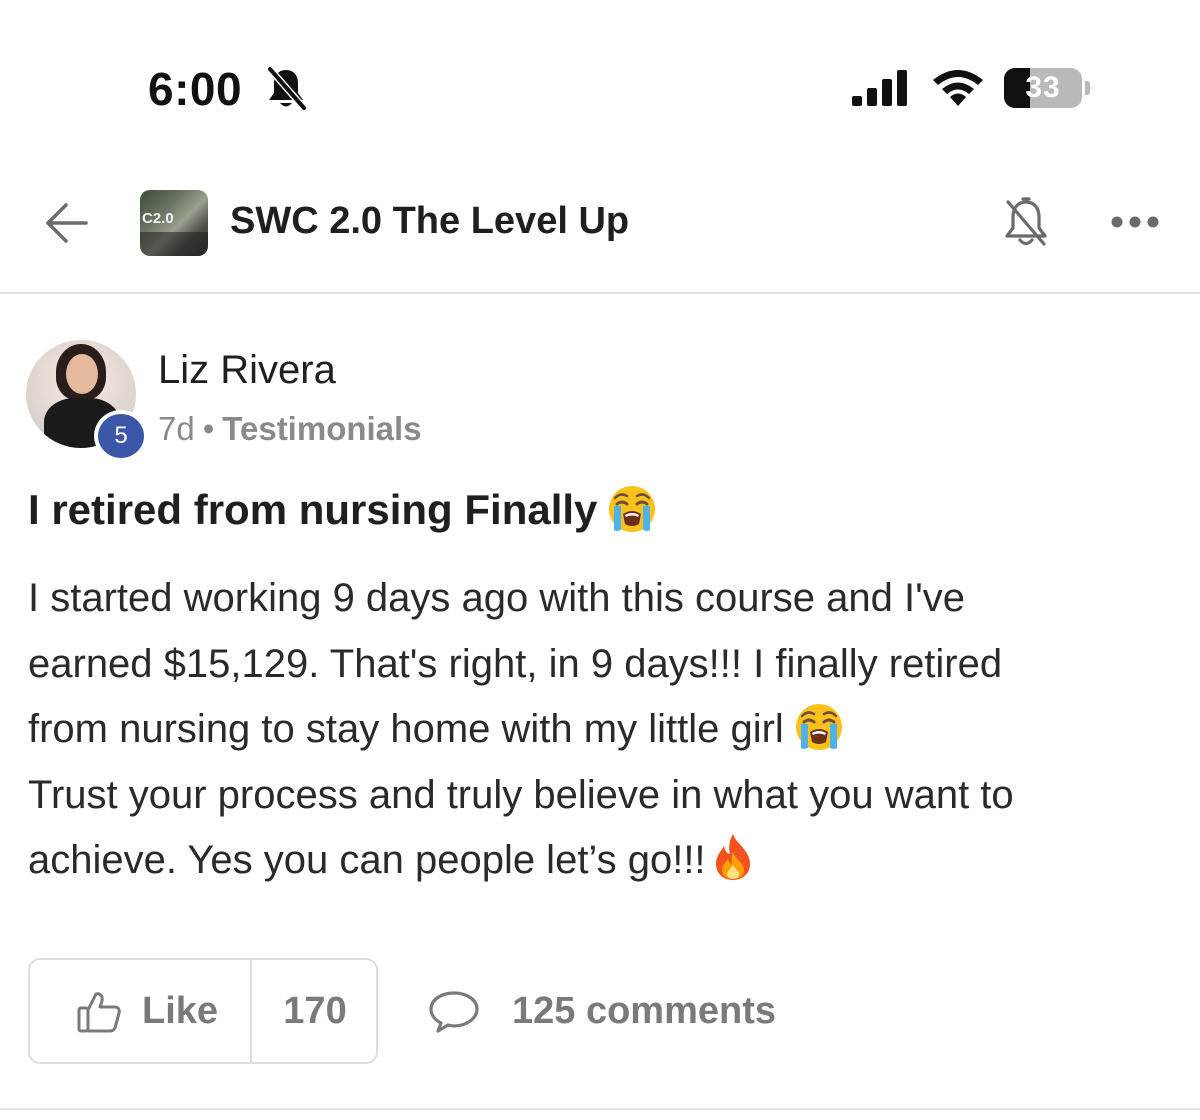  Describe the element at coordinates (180, 1011) in the screenshot. I see `like-label: Like` at that location.